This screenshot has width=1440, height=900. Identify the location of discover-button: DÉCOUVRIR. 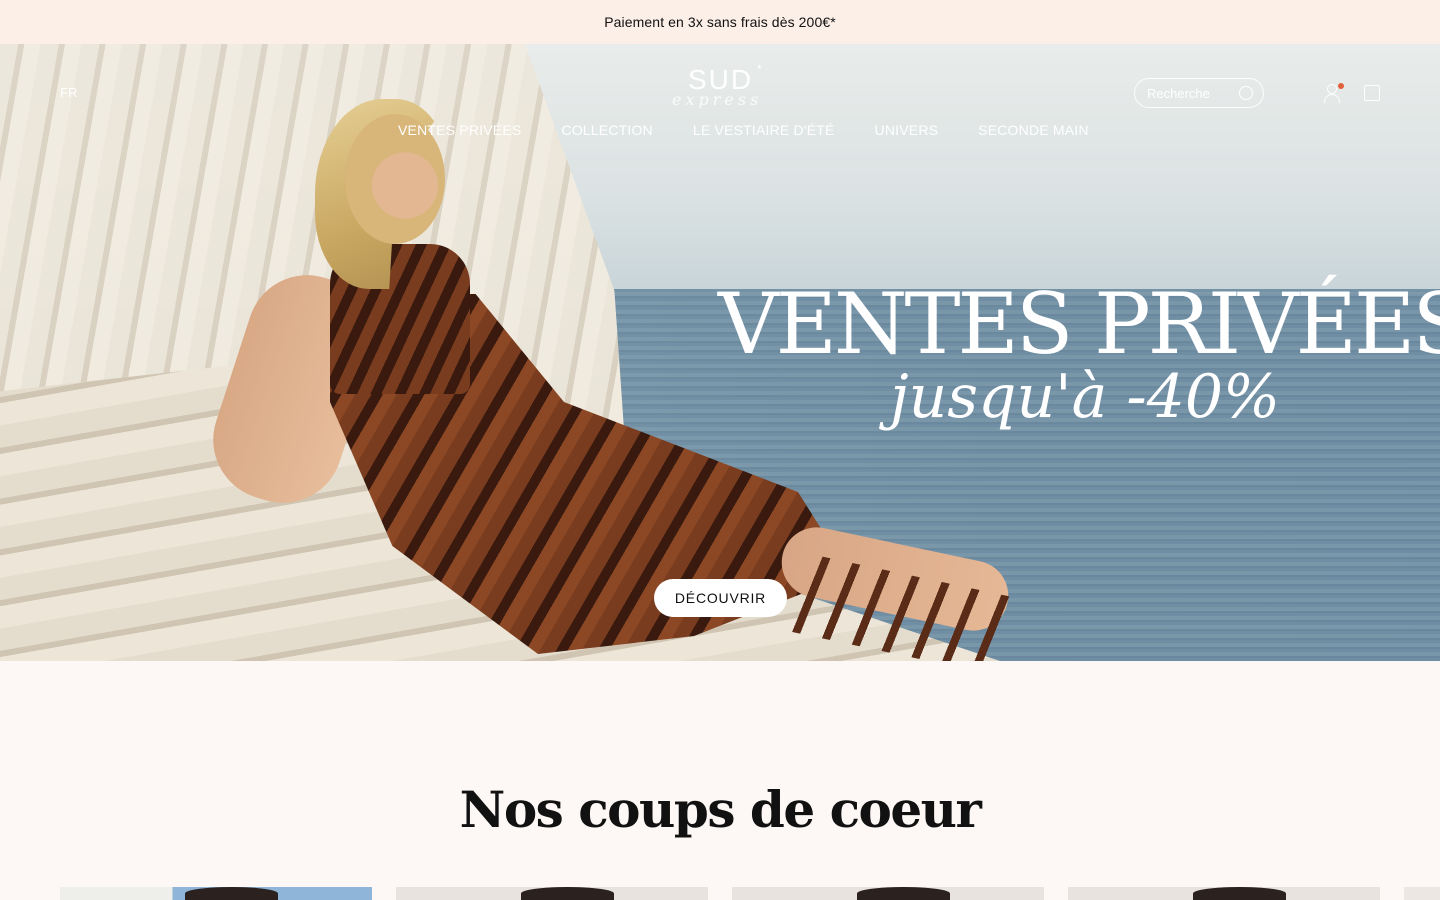
(720, 598).